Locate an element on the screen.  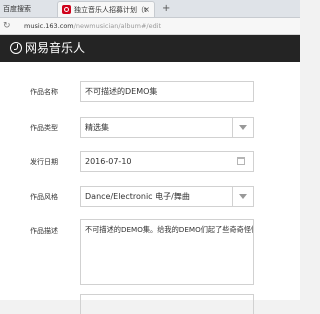
browser-tab-bar: 百度搜索 独立音乐人招募计划（t × + is located at coordinates (150, 9).